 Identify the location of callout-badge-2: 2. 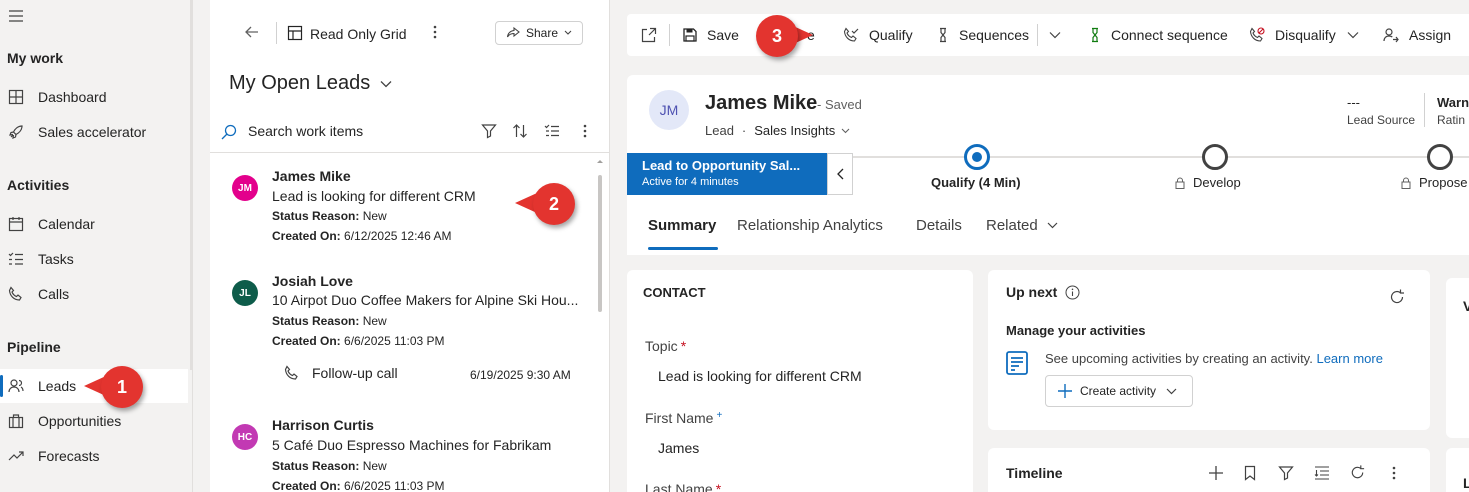
(554, 204).